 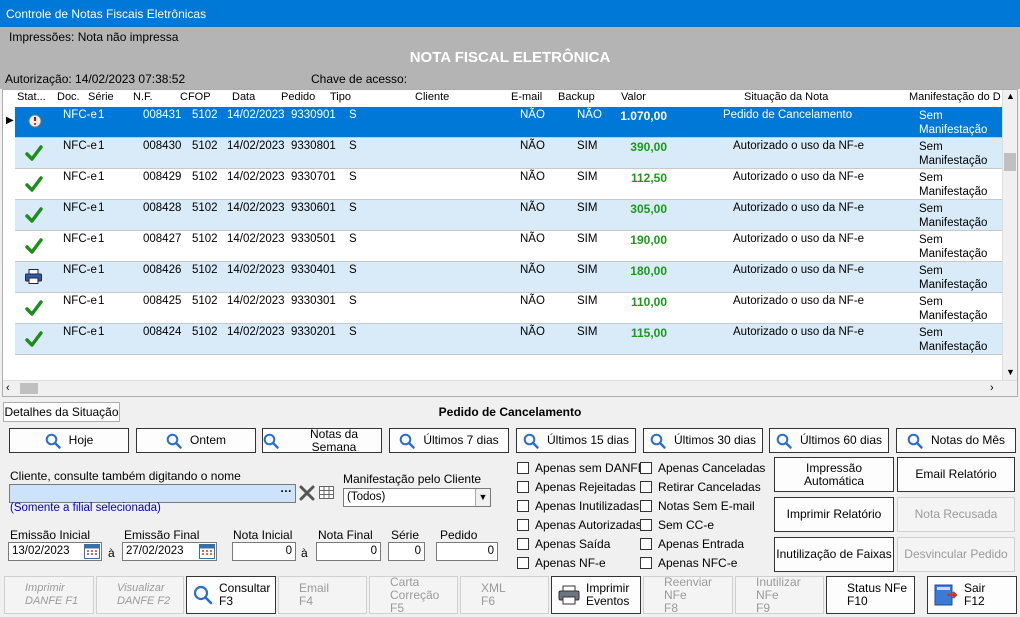 I want to click on column-header: N.F., so click(x=143, y=97).